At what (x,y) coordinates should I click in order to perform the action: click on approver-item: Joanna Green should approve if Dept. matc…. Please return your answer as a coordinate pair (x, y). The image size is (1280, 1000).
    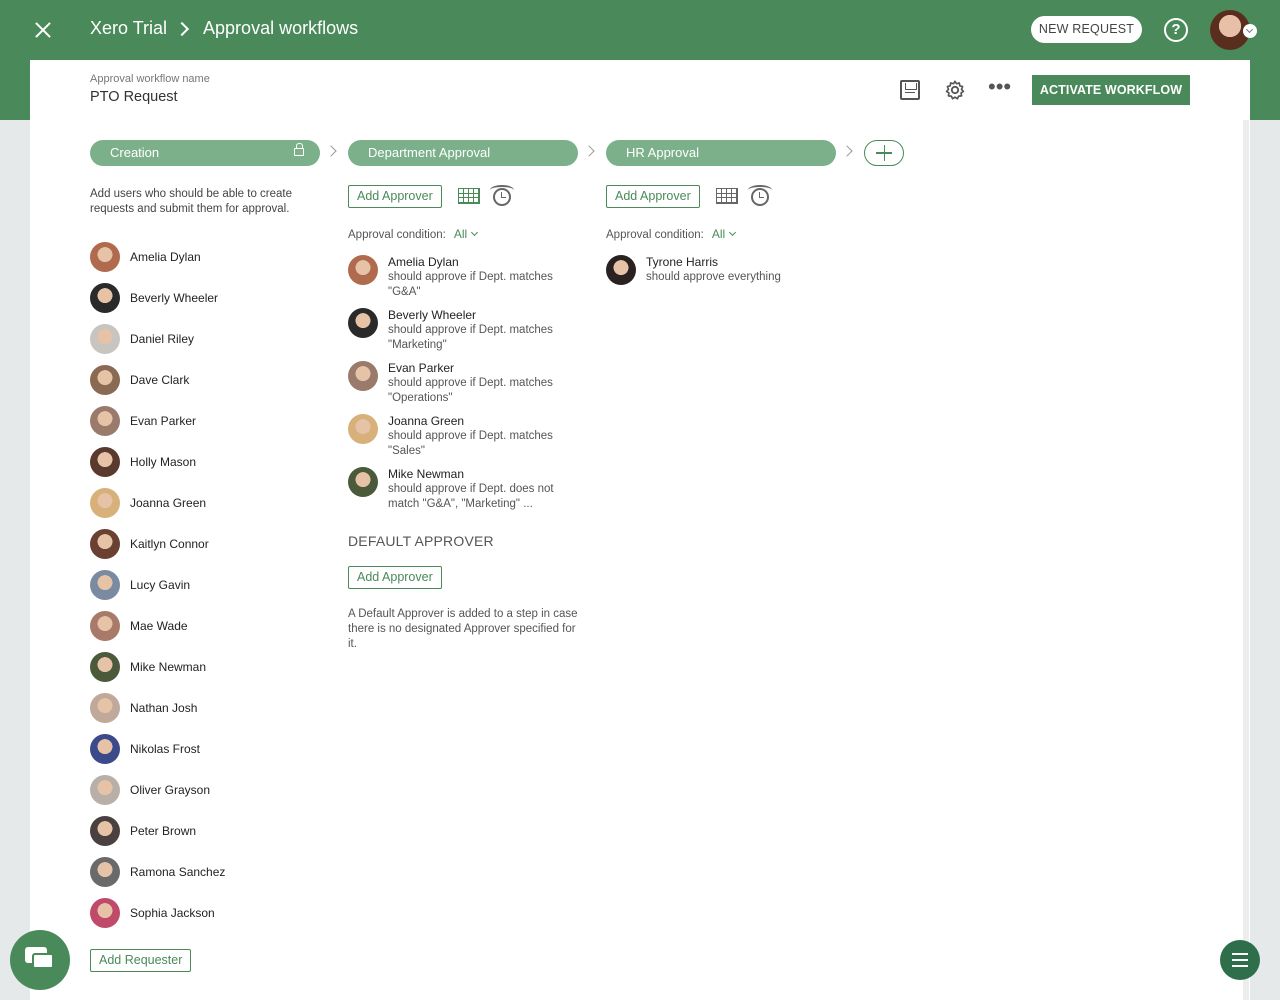
    Looking at the image, I should click on (468, 436).